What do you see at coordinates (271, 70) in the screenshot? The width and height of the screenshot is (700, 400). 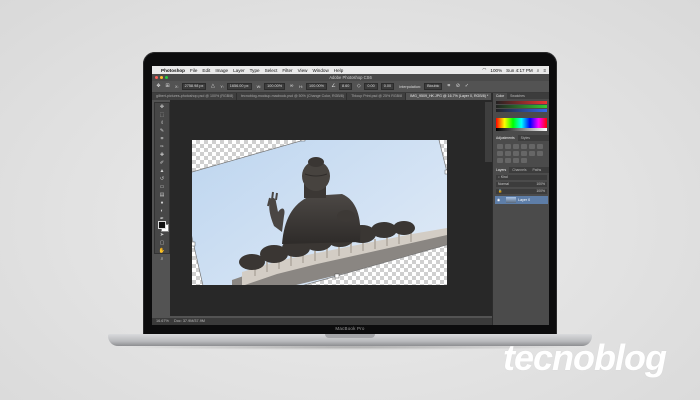 I see `menu-select: Select` at bounding box center [271, 70].